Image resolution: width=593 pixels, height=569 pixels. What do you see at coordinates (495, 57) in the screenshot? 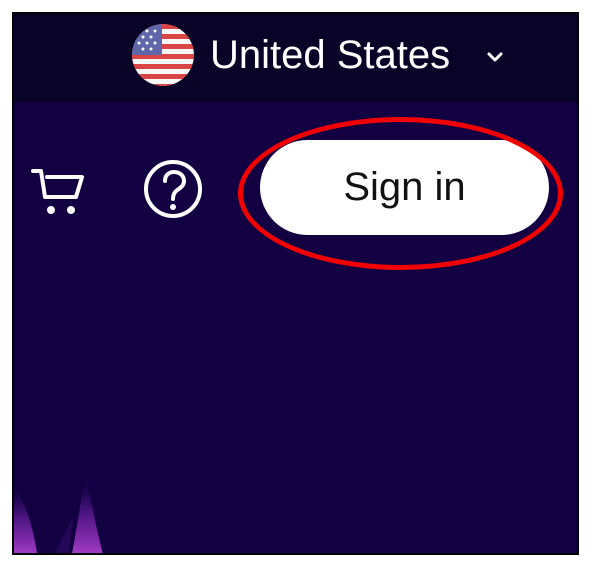
I see `chevron-down-icon` at bounding box center [495, 57].